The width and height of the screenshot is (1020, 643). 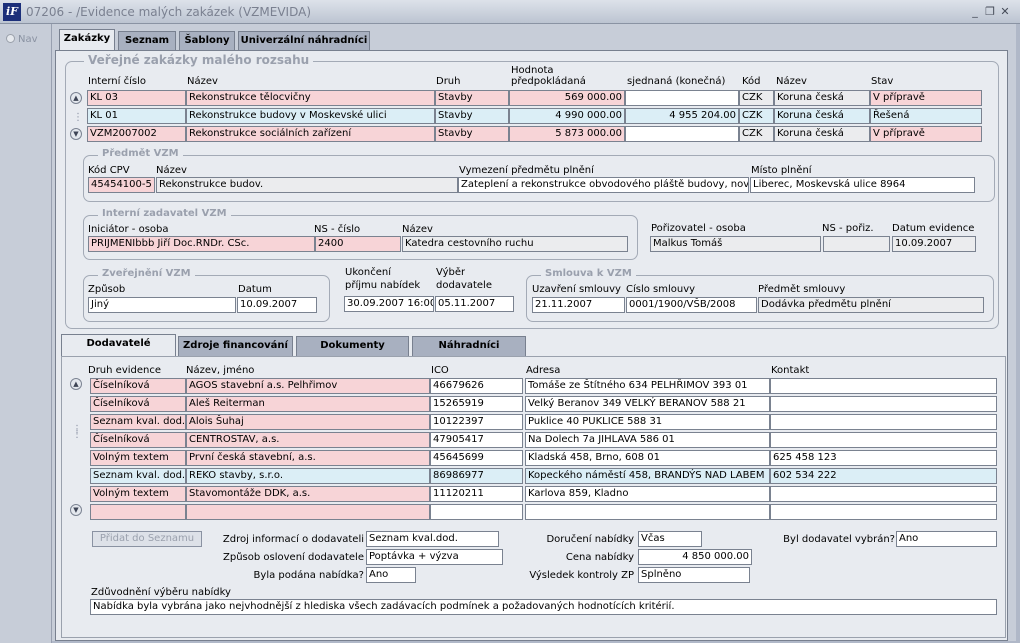 I want to click on tab-zakazky: Zakázky, so click(x=87, y=40).